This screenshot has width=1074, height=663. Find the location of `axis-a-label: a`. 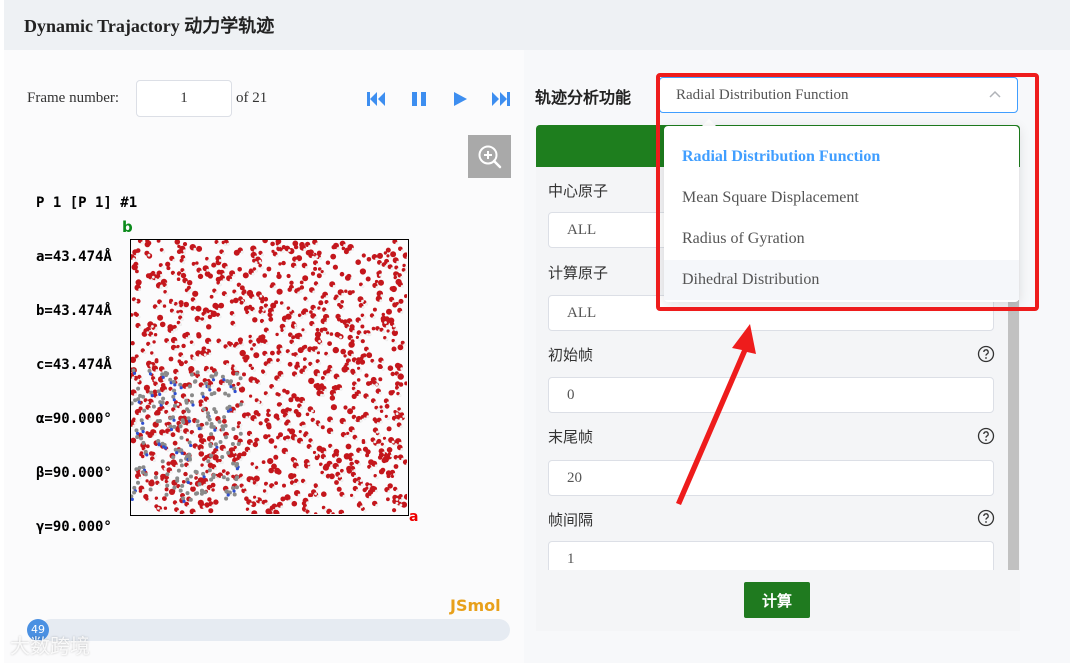

axis-a-label: a is located at coordinates (414, 517).